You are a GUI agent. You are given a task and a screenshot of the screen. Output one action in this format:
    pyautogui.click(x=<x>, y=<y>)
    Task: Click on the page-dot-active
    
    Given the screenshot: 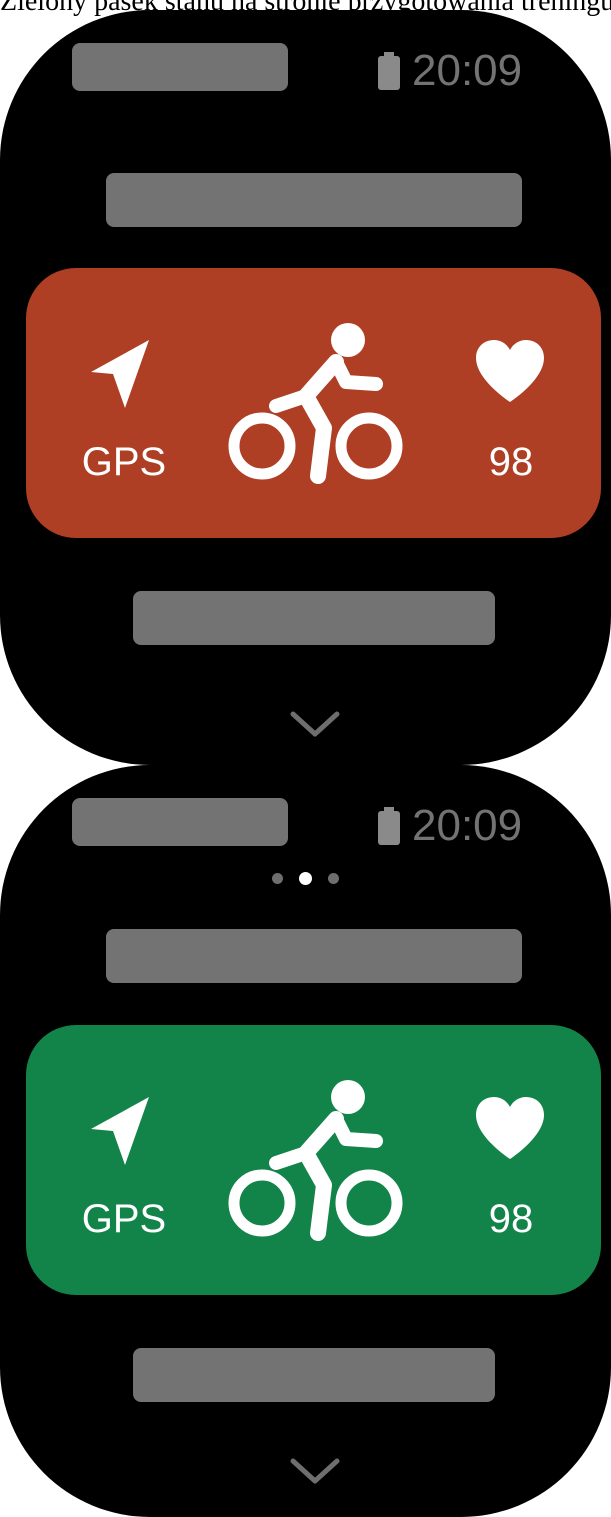 What is the action you would take?
    pyautogui.click(x=305, y=879)
    